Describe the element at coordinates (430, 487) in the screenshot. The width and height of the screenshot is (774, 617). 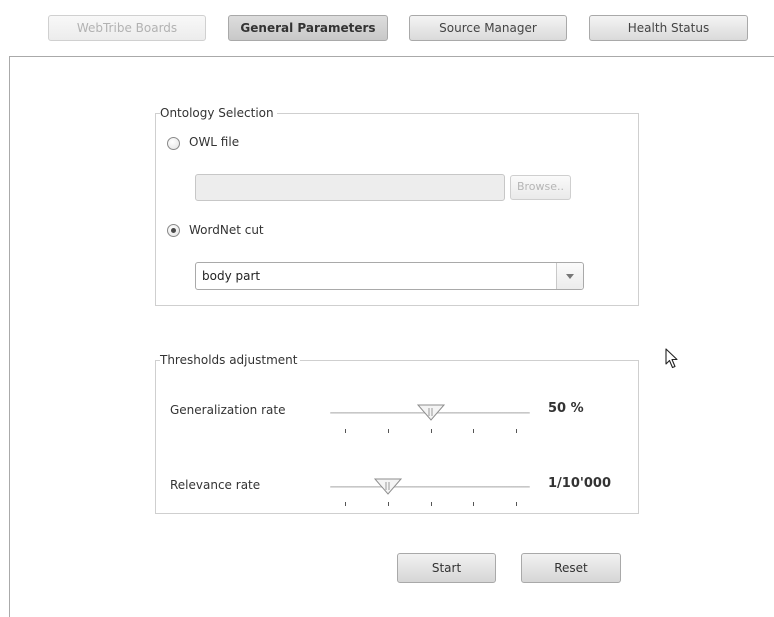
I see `slider-track` at that location.